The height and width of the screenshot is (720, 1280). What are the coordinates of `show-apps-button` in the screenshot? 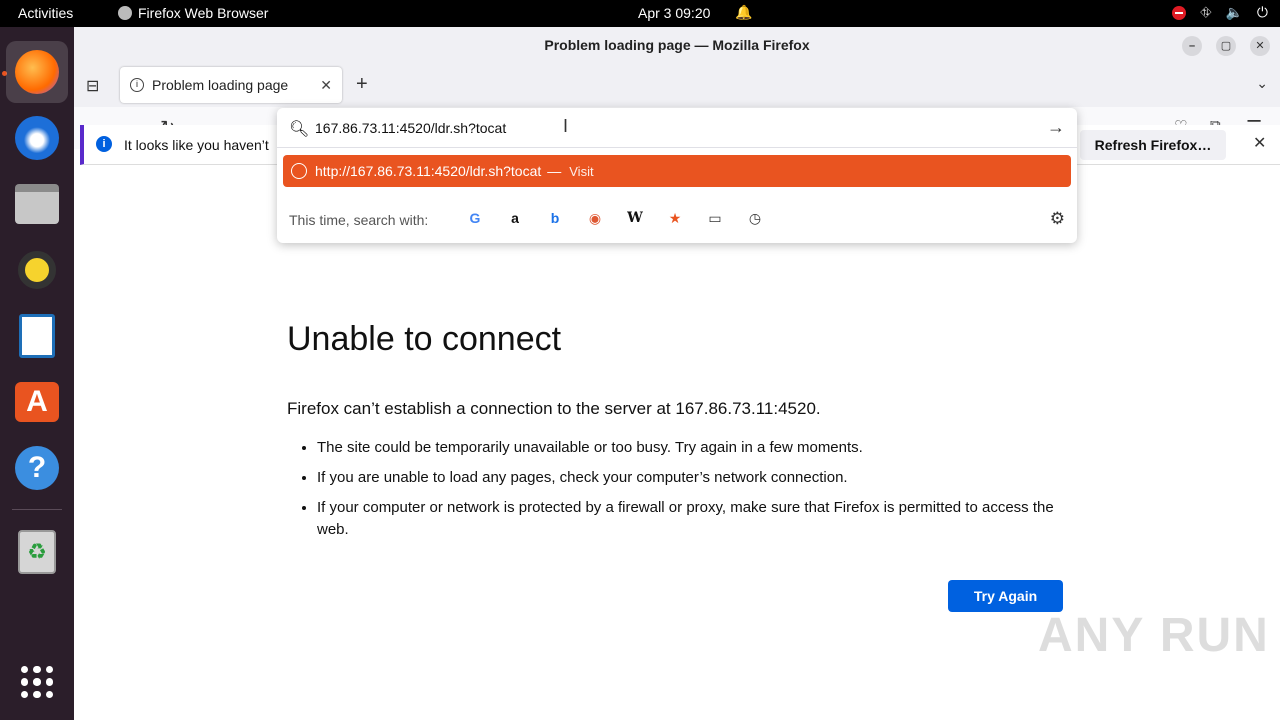 It's located at (37, 682).